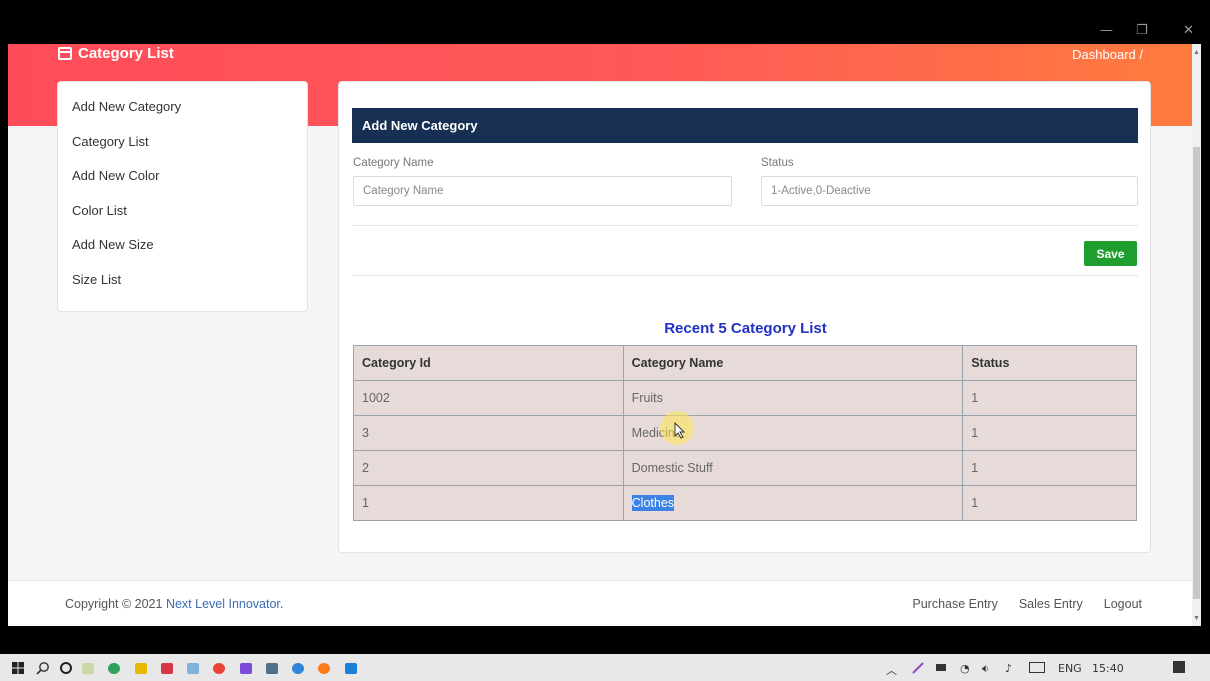 The image size is (1210, 681). Describe the element at coordinates (126, 53) in the screenshot. I see `page-title-text: Category List` at that location.